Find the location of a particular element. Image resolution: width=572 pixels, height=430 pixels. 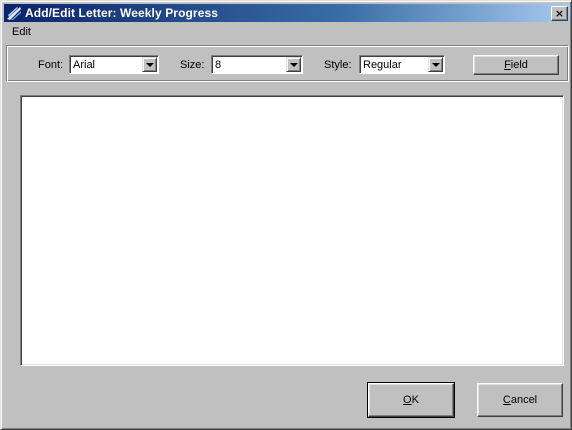

size-select: 8 is located at coordinates (257, 64).